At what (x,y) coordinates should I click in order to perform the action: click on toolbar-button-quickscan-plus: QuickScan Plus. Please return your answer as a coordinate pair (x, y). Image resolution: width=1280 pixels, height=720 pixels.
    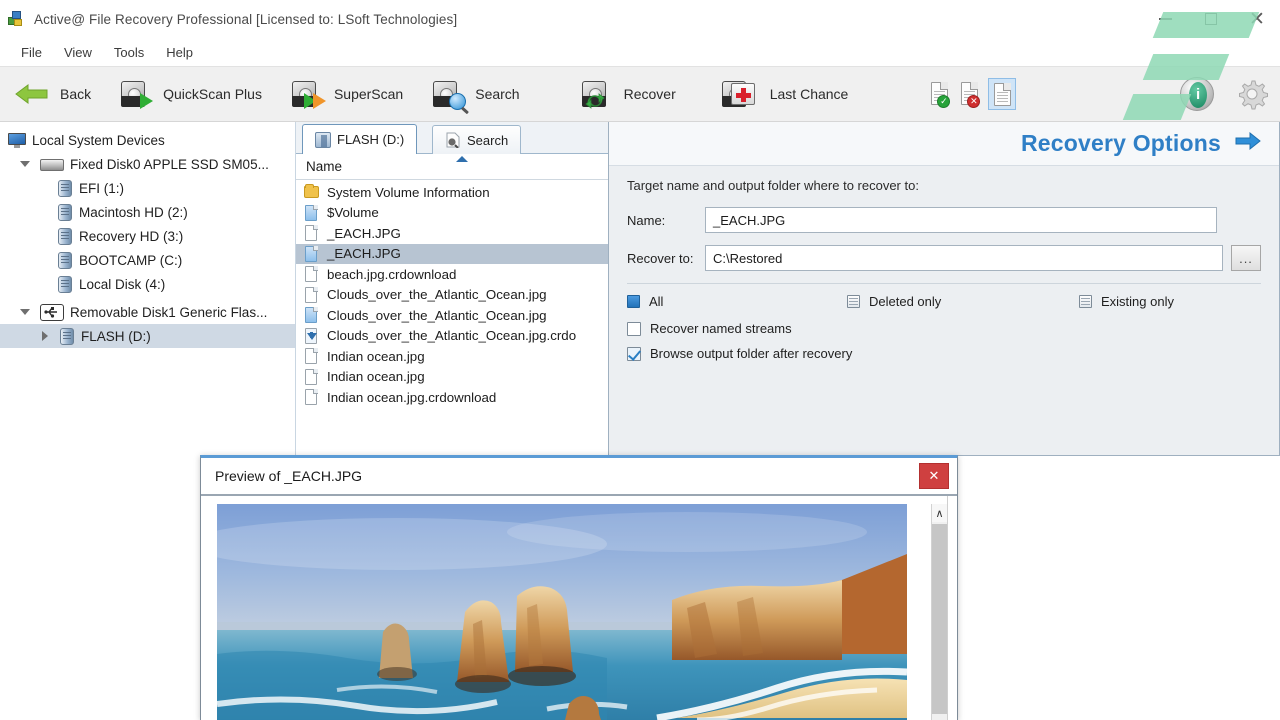
    Looking at the image, I should click on (190, 94).